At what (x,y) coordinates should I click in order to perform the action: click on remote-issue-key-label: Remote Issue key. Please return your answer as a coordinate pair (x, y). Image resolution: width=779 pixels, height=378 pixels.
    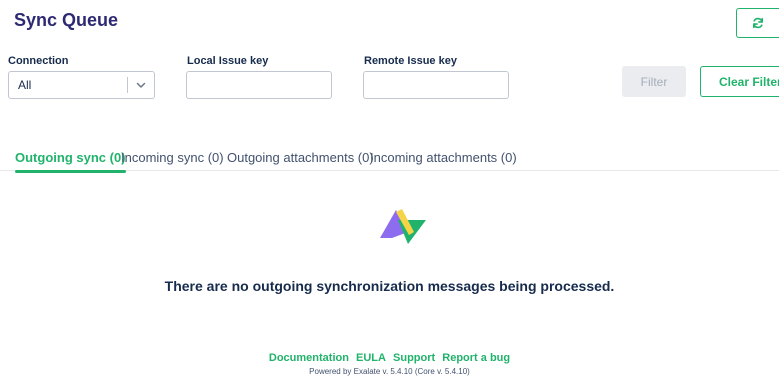
    Looking at the image, I should click on (410, 61).